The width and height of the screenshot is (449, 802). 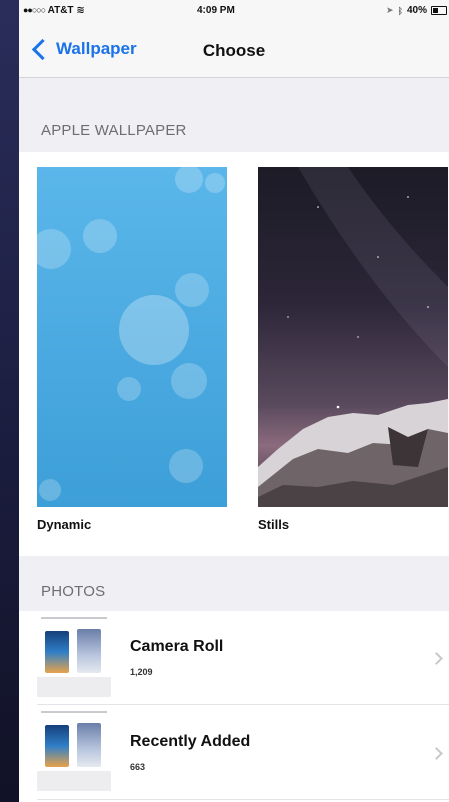 I want to click on battery-icon, so click(x=439, y=10).